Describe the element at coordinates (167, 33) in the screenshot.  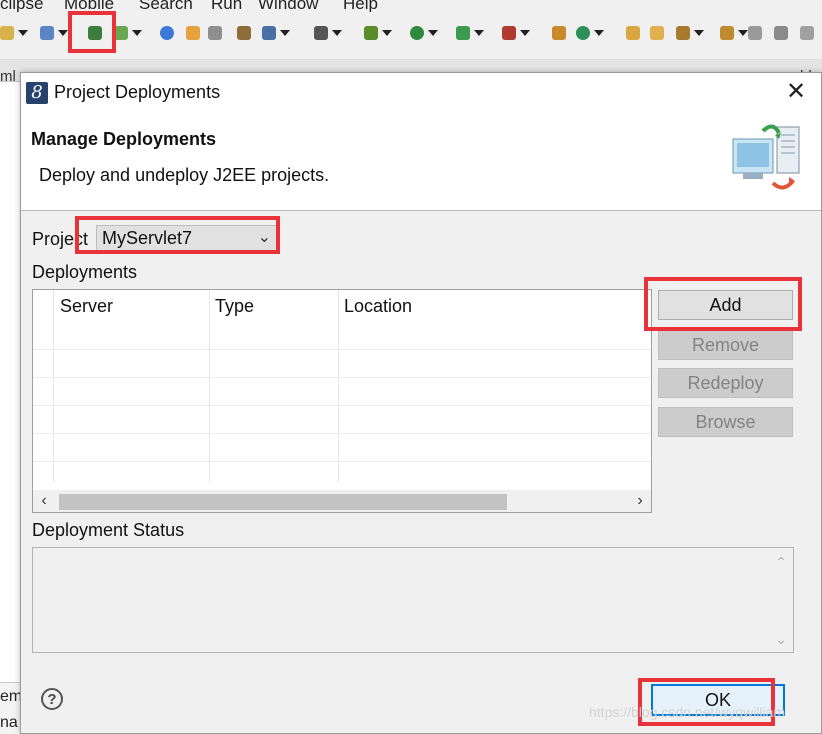
I see `globe-icon` at that location.